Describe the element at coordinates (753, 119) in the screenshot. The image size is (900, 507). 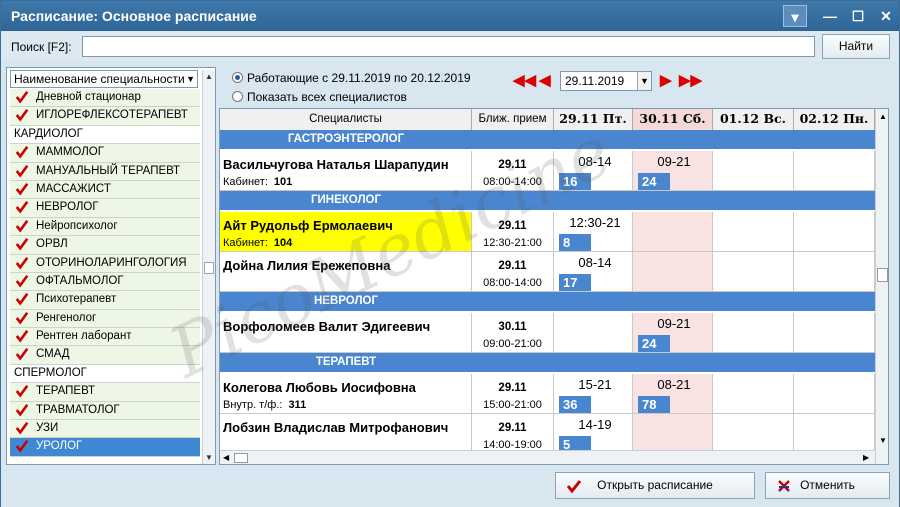
I see `column-header: 01.12 Вс.` at that location.